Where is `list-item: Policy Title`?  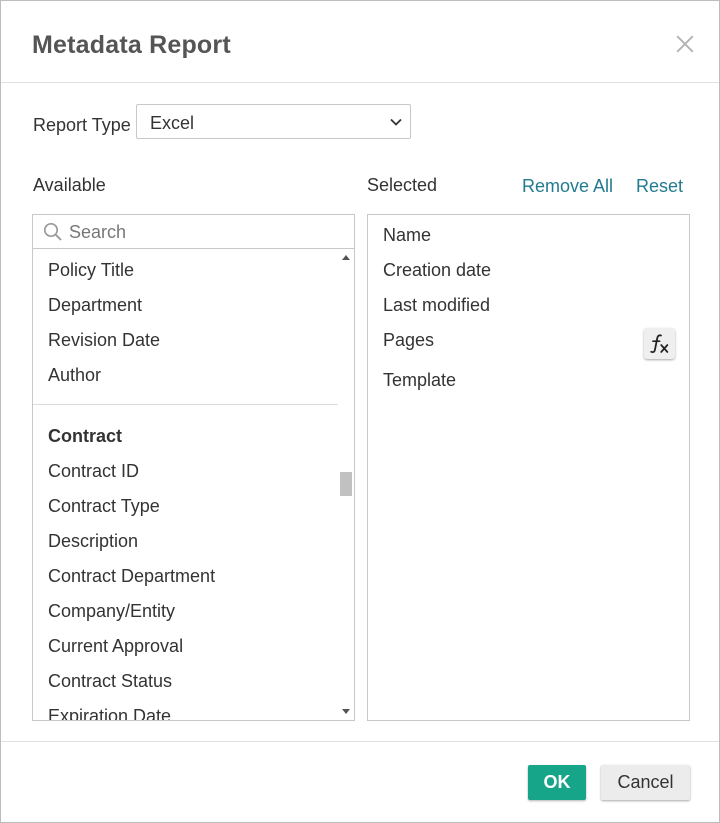
list-item: Policy Title is located at coordinates (91, 270).